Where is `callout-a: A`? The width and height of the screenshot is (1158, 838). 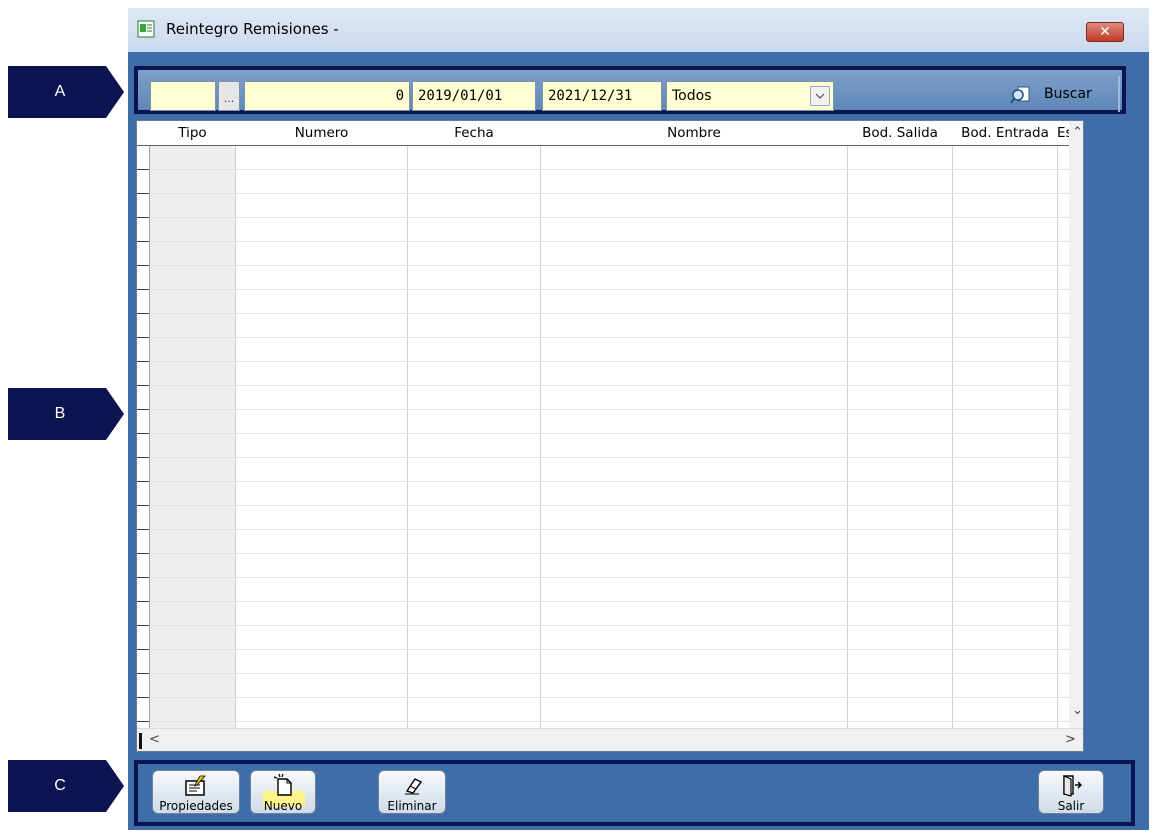
callout-a: A is located at coordinates (66, 92).